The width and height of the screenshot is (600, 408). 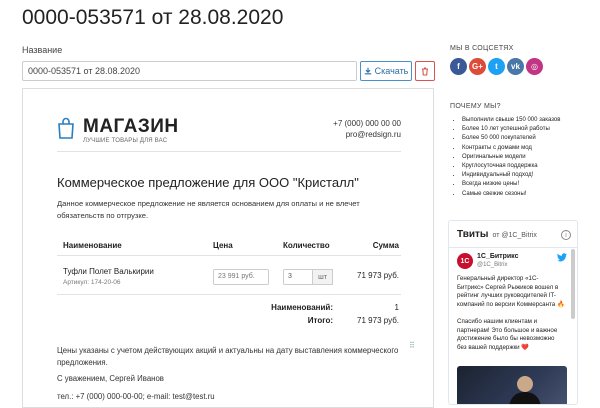 I want to click on list-item: Круглосуточная поддержка, so click(x=511, y=166).